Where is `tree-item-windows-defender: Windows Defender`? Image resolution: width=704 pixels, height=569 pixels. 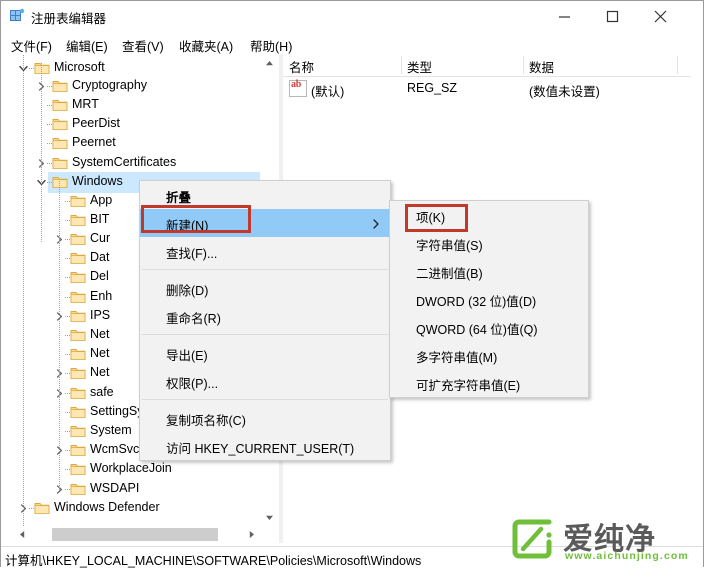 tree-item-windows-defender: Windows Defender is located at coordinates (137, 508).